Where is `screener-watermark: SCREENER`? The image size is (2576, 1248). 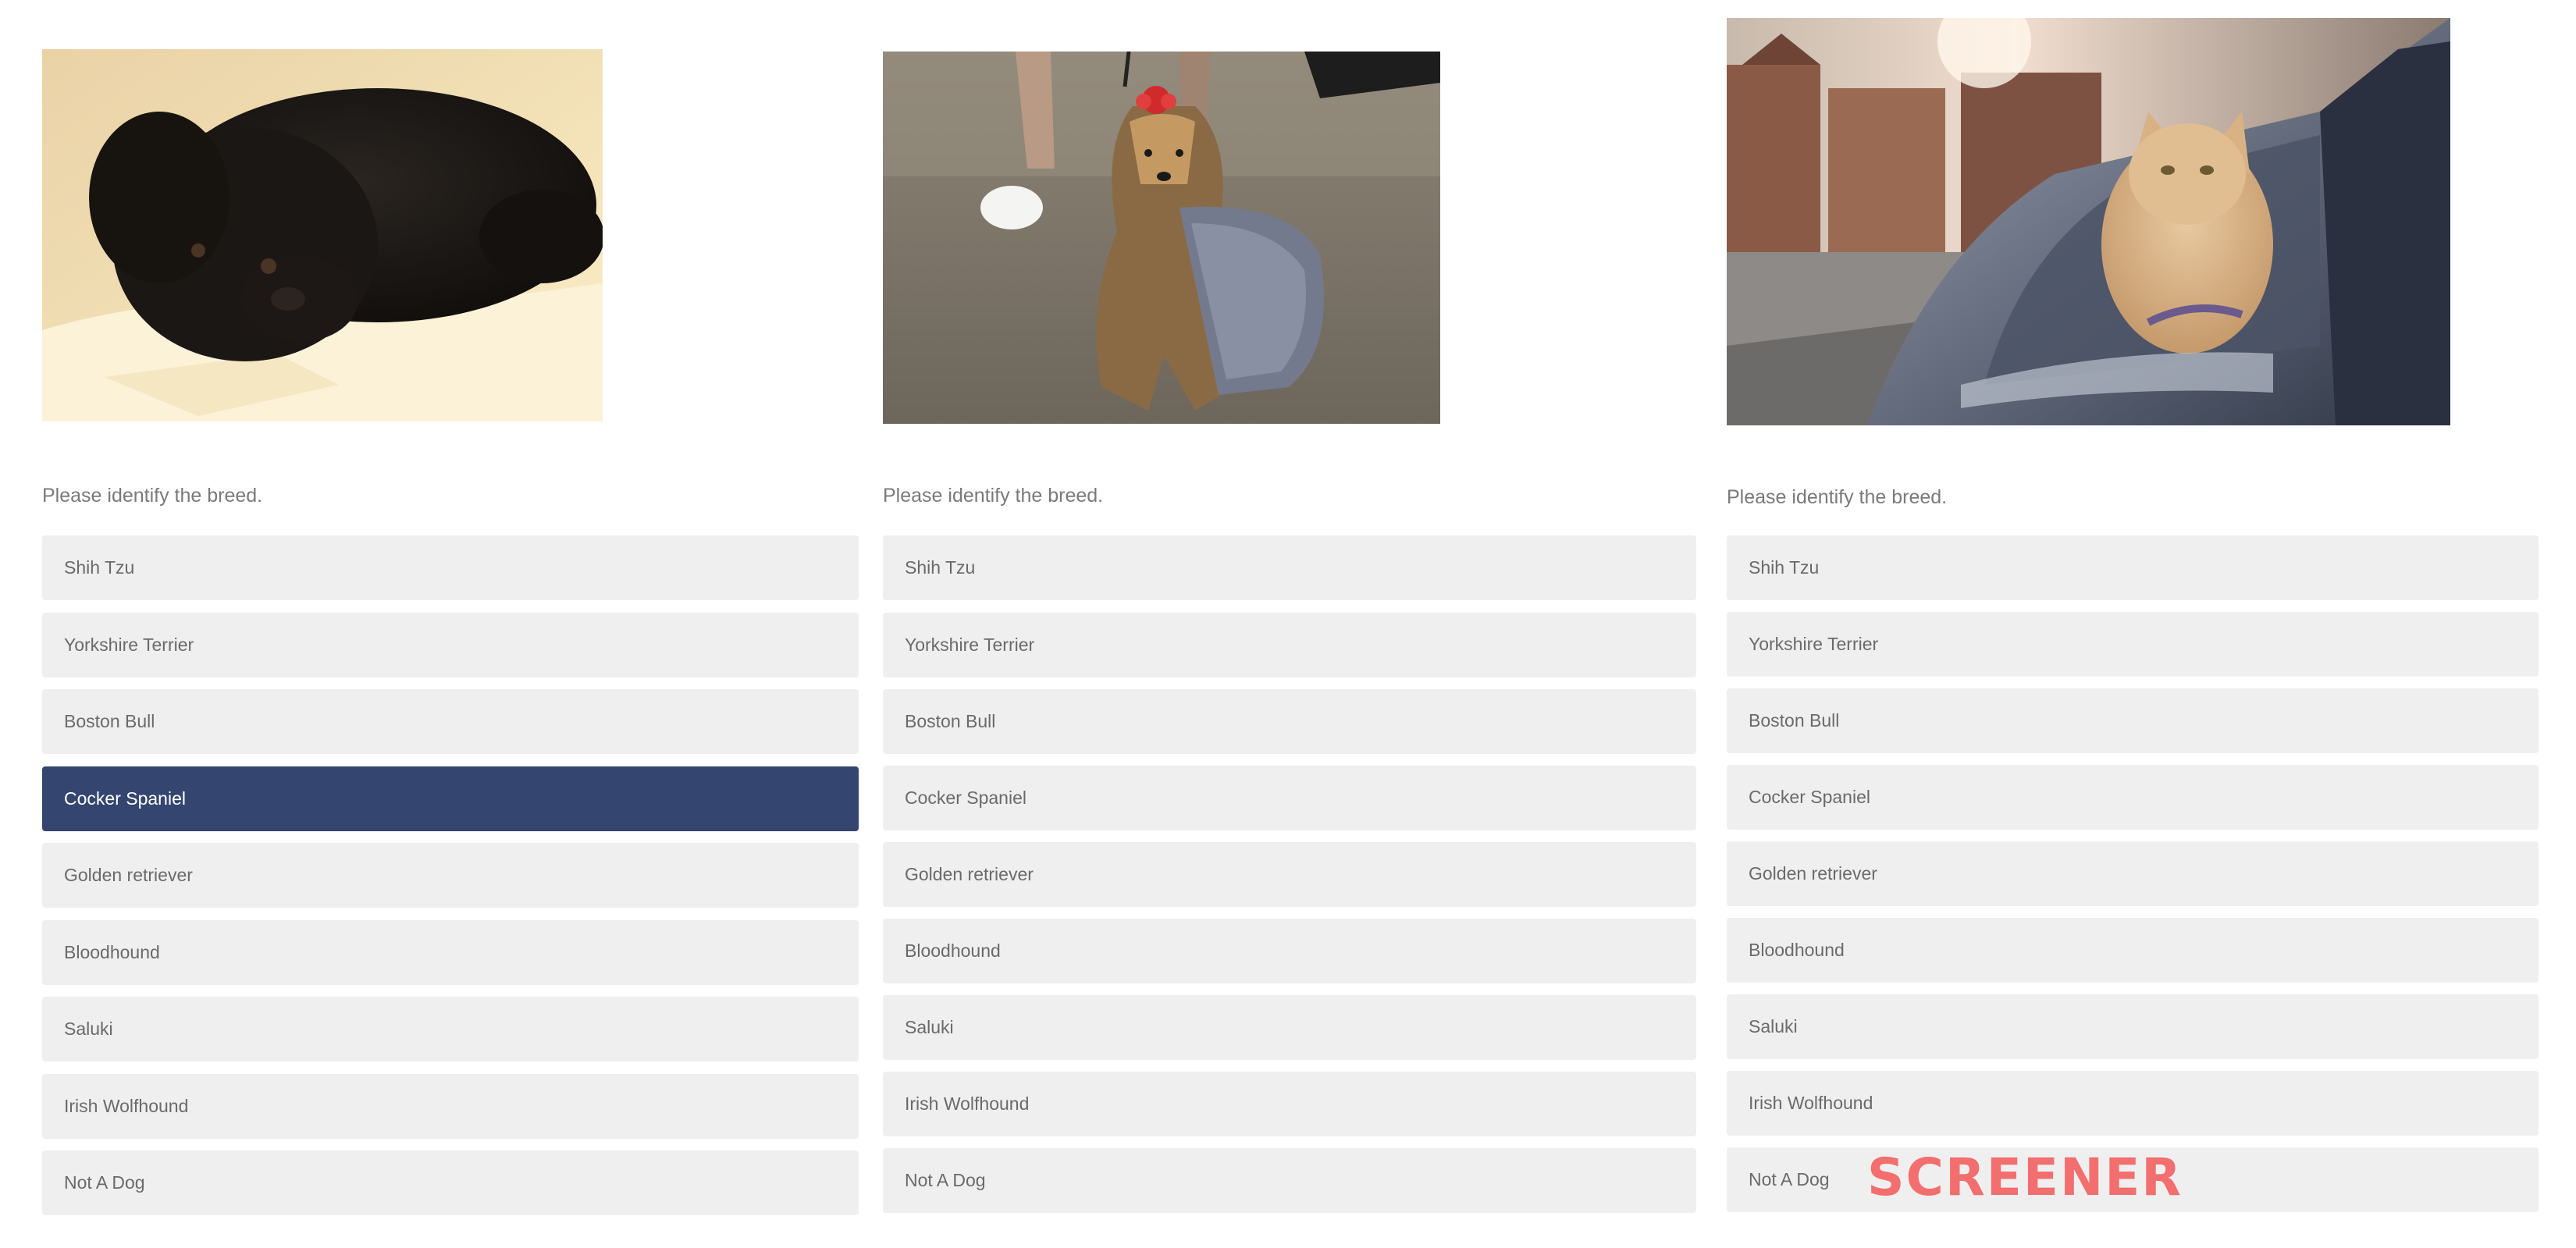
screener-watermark: SCREENER is located at coordinates (2025, 1177).